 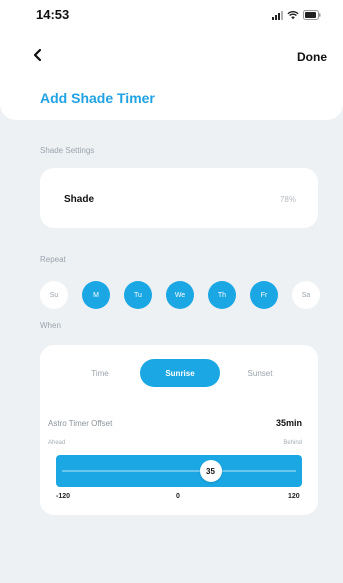 What do you see at coordinates (67, 150) in the screenshot?
I see `shade-settings-label: Shade Settings` at bounding box center [67, 150].